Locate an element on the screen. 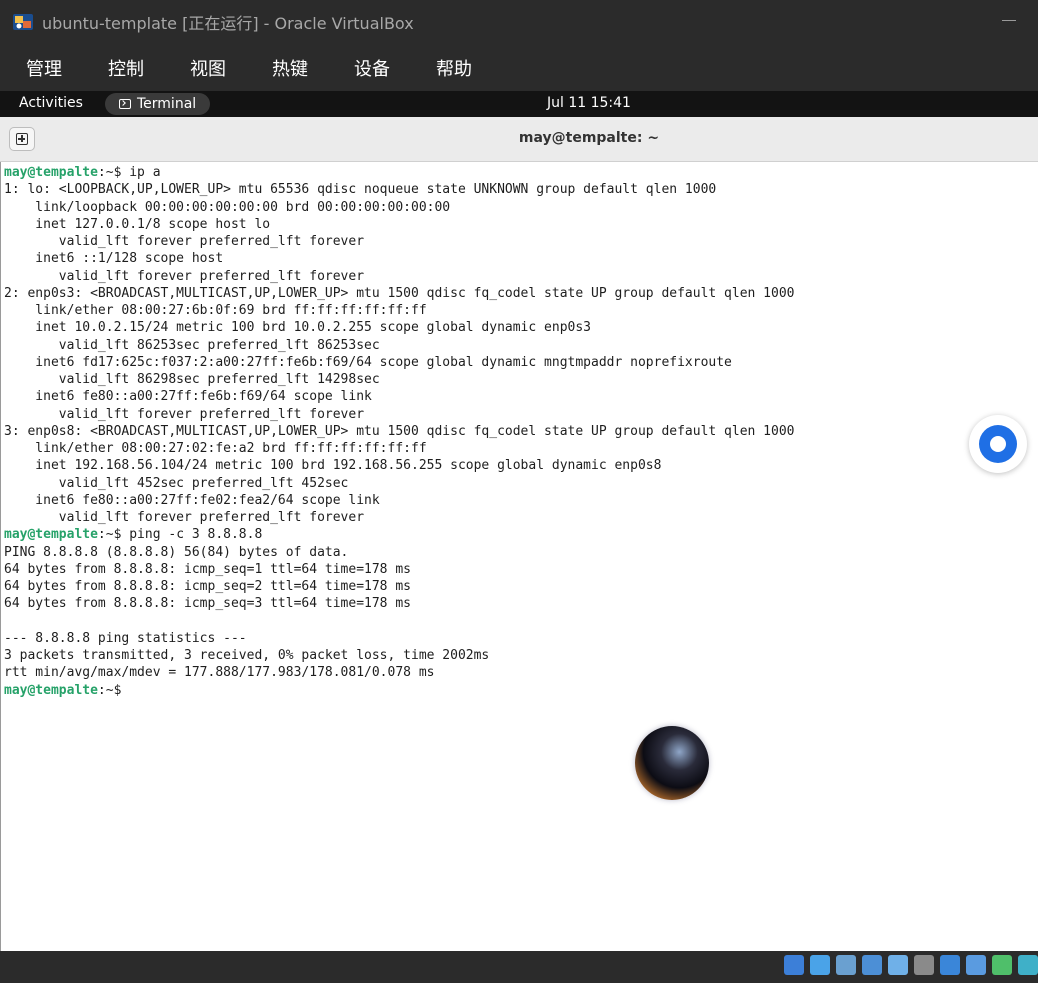  optical-drive-icon is located at coordinates (820, 965).